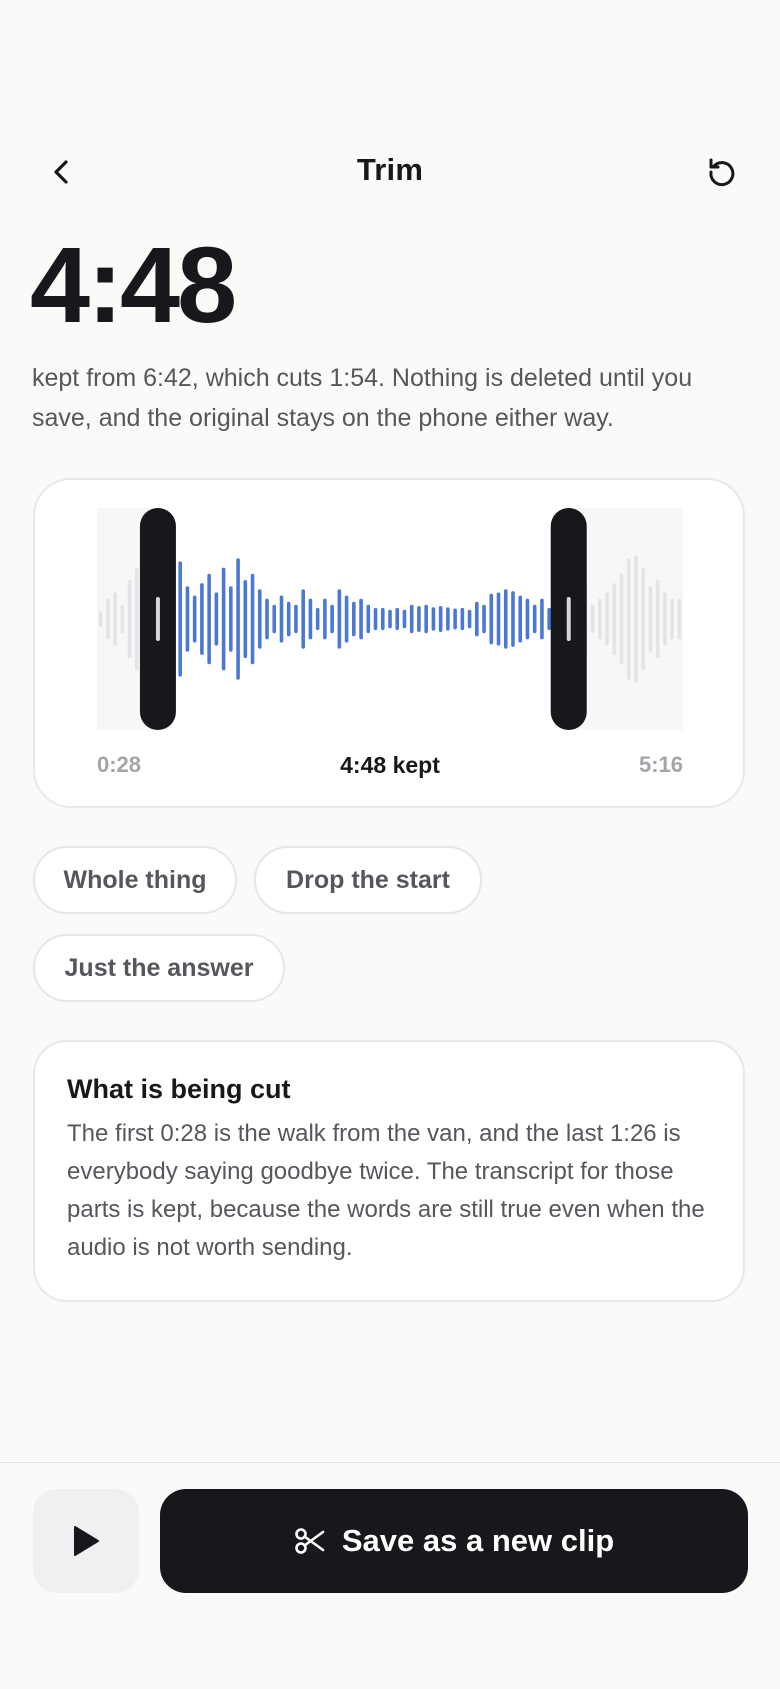  I want to click on top-bar: Trim, so click(390, 172).